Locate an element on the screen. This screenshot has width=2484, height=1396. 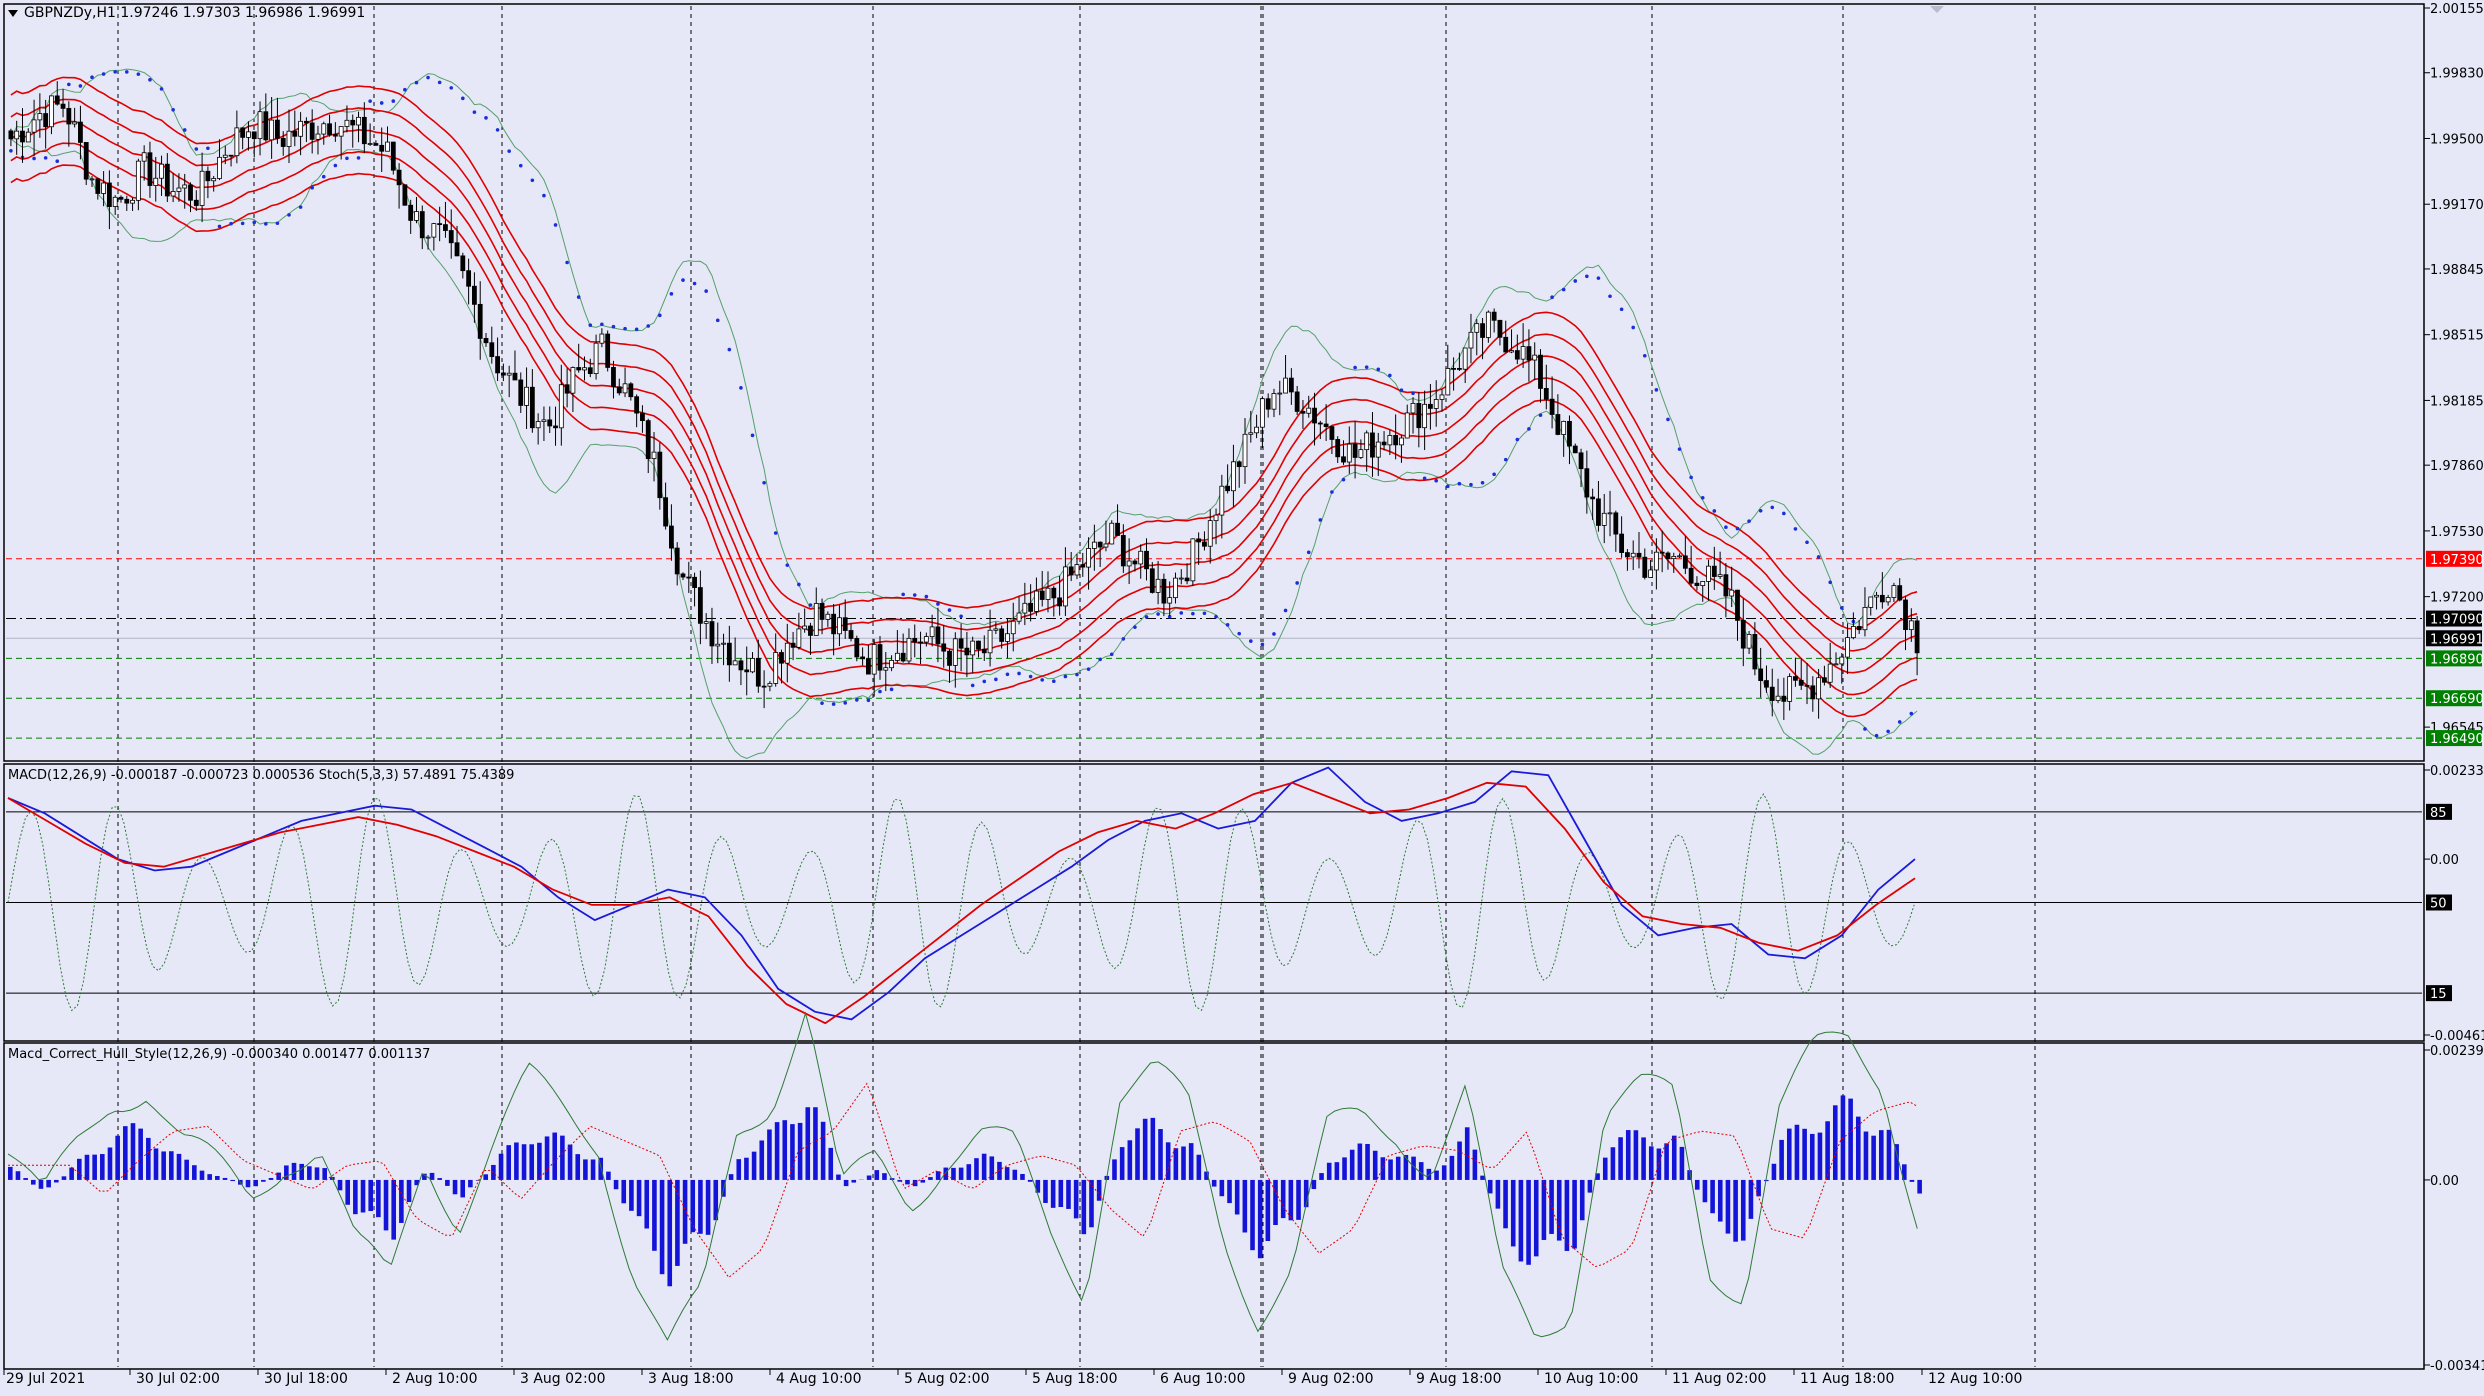
price-label: 1.98515 is located at coordinates (2457, 336).